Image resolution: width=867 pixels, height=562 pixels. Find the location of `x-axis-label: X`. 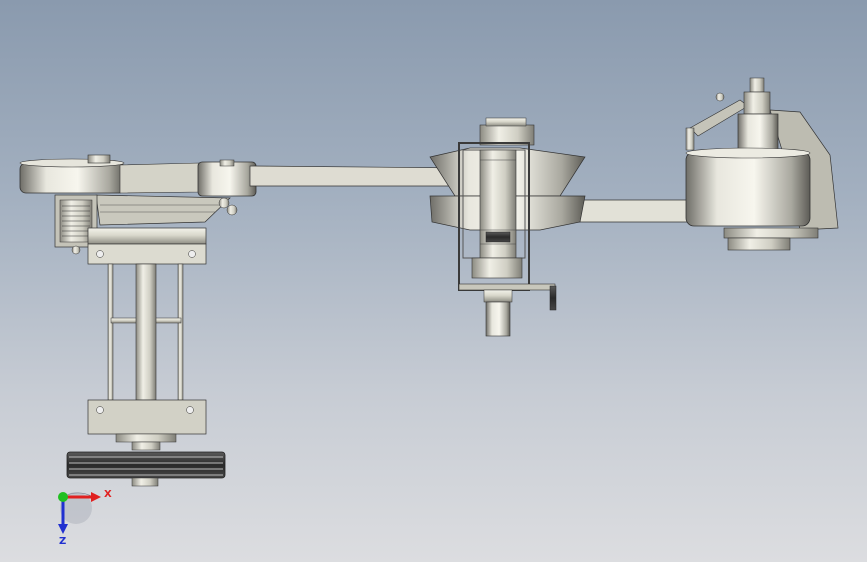

x-axis-label: X is located at coordinates (108, 494).